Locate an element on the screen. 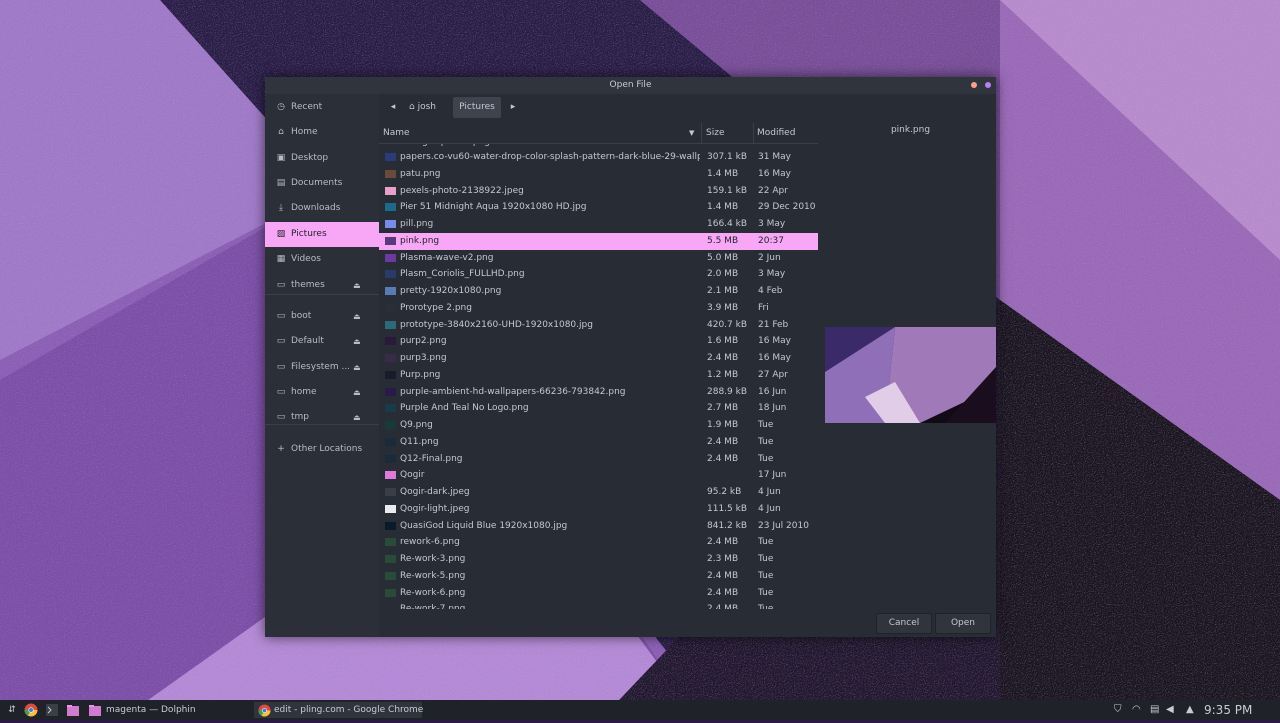  table-row: Q12-Final.png 2.4 MB Tue is located at coordinates (598, 459).